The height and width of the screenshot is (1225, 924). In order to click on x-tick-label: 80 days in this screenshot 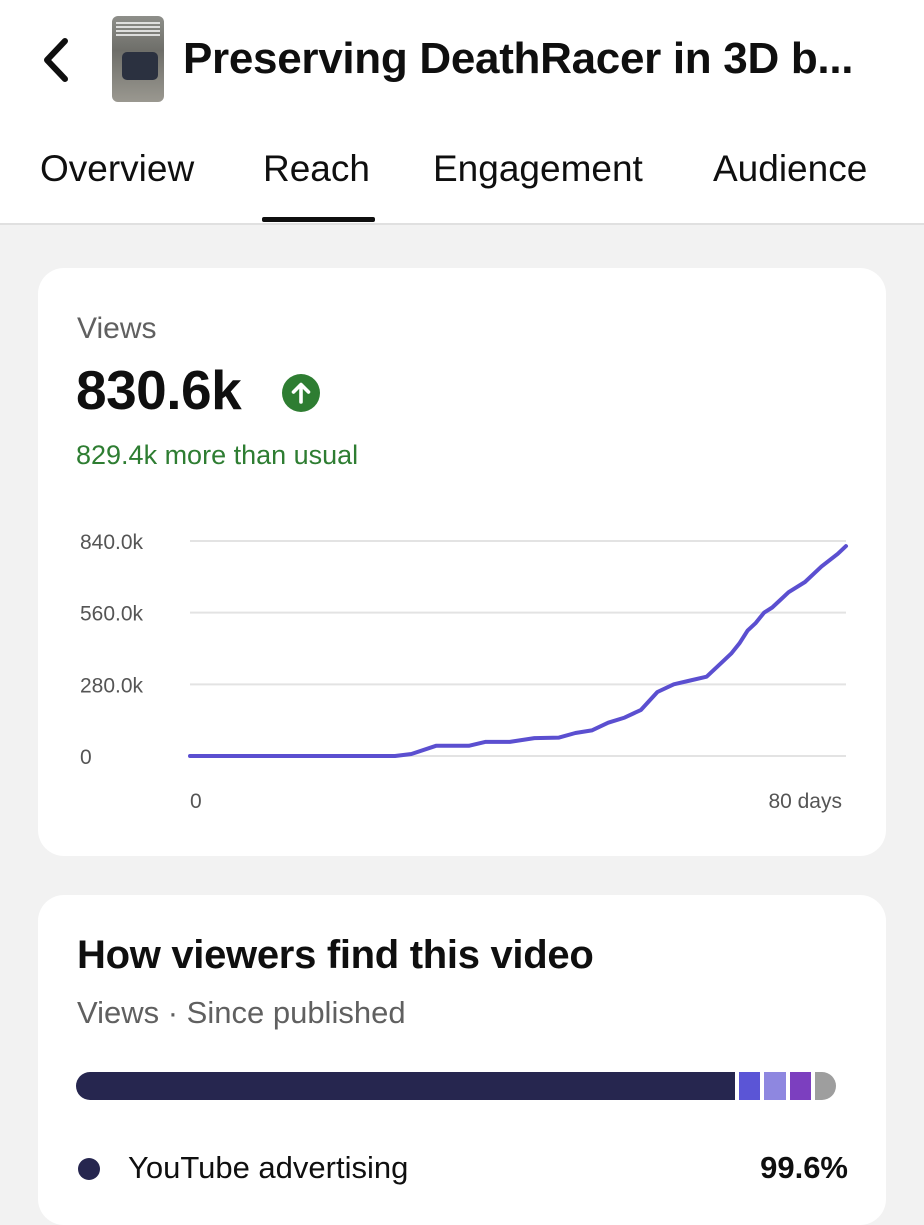, I will do `click(805, 801)`.